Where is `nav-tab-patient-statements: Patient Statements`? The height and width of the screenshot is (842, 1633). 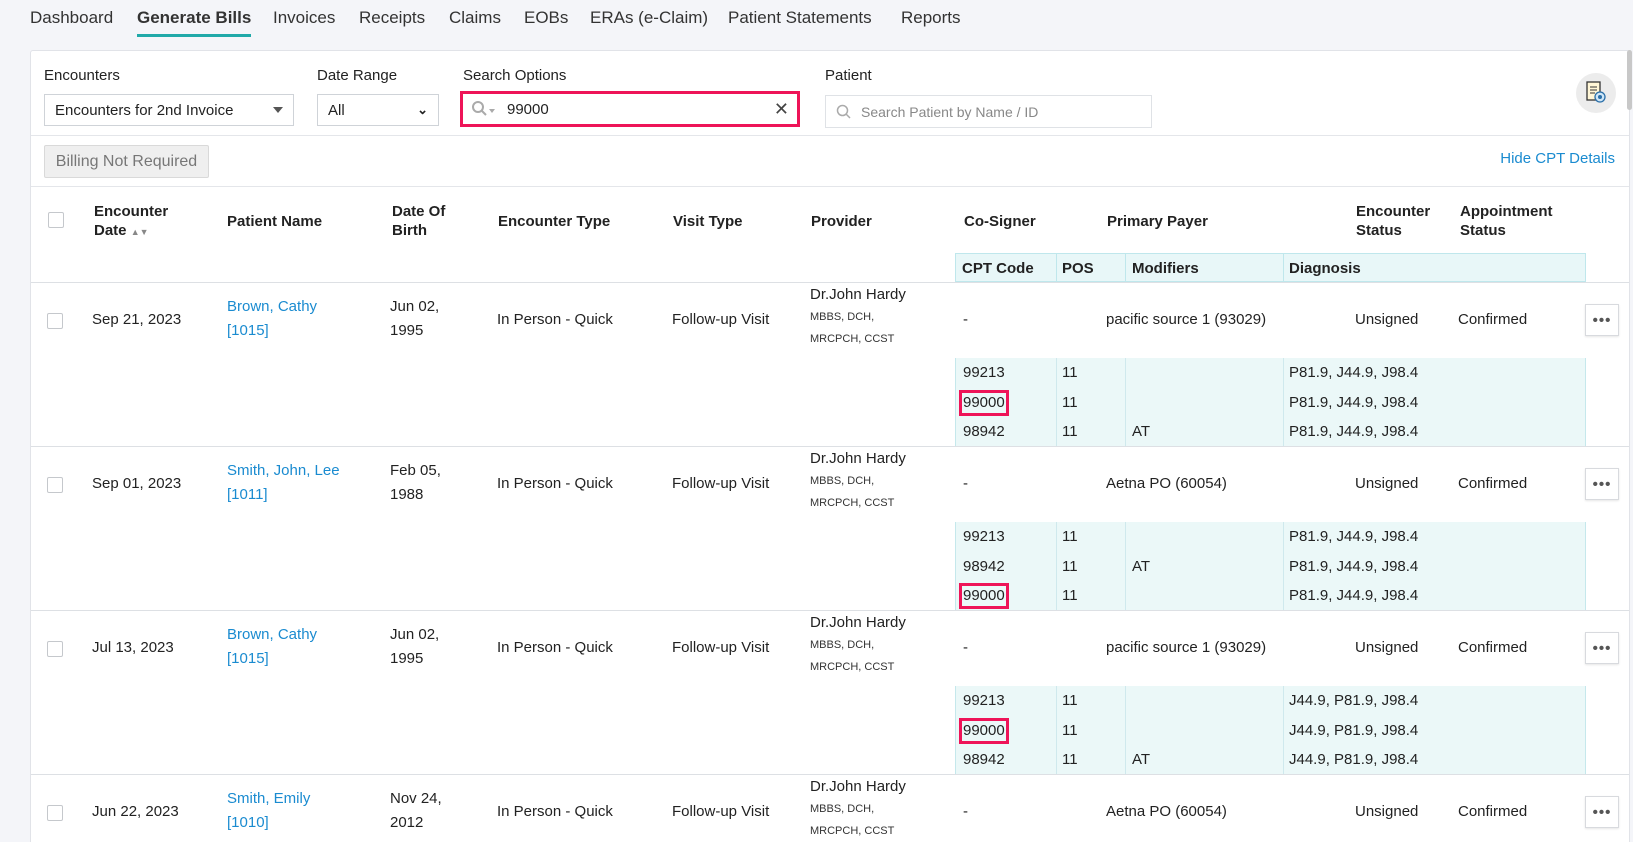 nav-tab-patient-statements: Patient Statements is located at coordinates (800, 21).